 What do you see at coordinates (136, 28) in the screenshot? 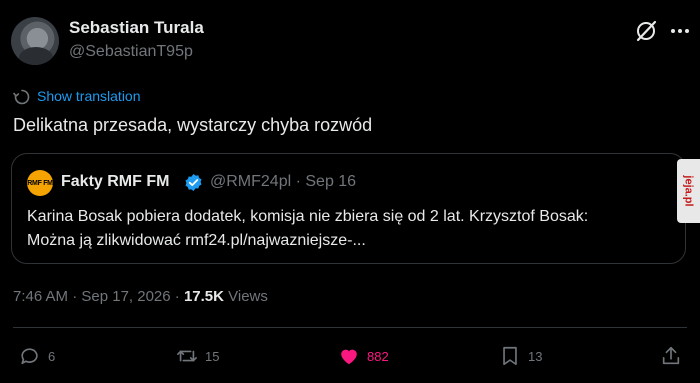
I see `author-name: Sebastian Turala` at bounding box center [136, 28].